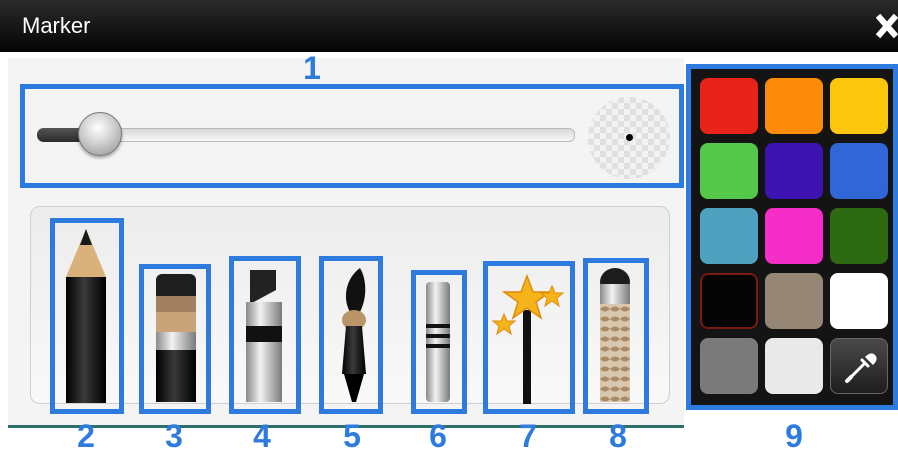 The width and height of the screenshot is (898, 457). I want to click on callout-marker-pen, so click(175, 339).